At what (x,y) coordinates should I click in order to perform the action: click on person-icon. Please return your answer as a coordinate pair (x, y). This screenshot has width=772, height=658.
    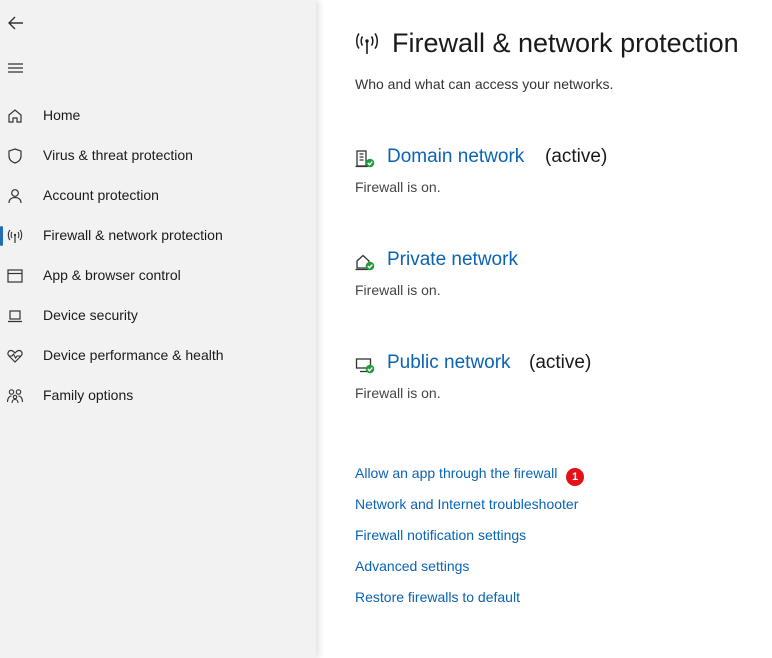
    Looking at the image, I should click on (15, 196).